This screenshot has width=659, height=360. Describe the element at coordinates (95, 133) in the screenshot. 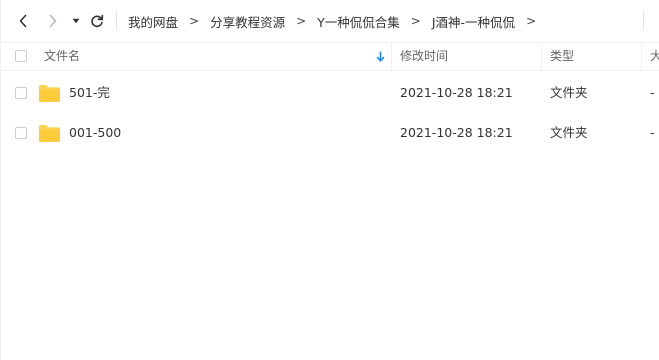

I see `file-name: 001-500` at that location.